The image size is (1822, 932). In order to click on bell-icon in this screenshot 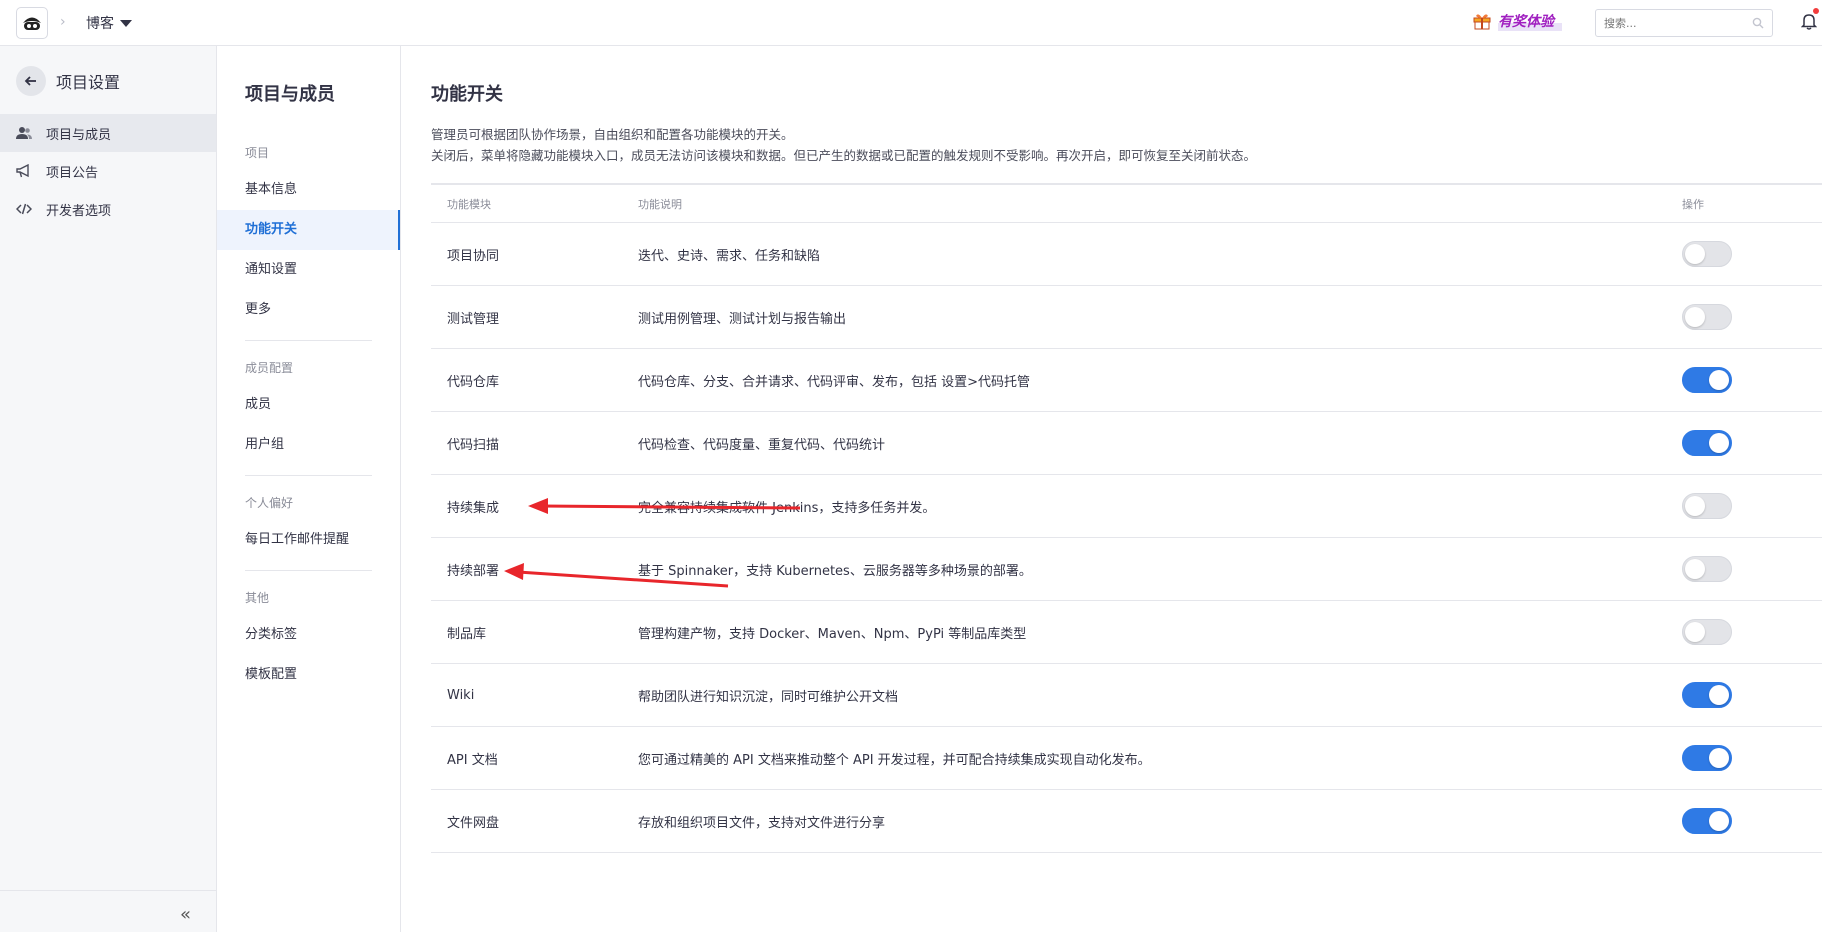, I will do `click(1809, 21)`.